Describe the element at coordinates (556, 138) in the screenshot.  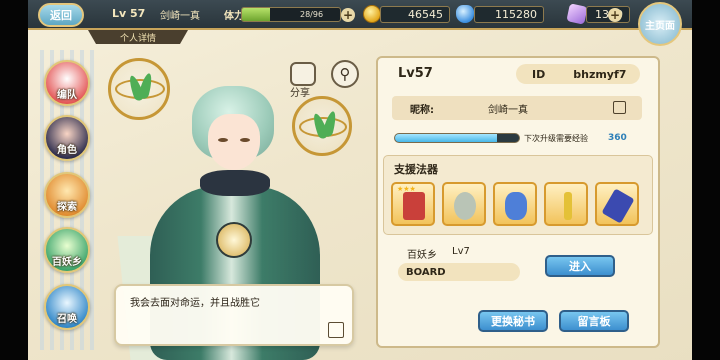
I see `experience-text: 下次升级需要经验` at that location.